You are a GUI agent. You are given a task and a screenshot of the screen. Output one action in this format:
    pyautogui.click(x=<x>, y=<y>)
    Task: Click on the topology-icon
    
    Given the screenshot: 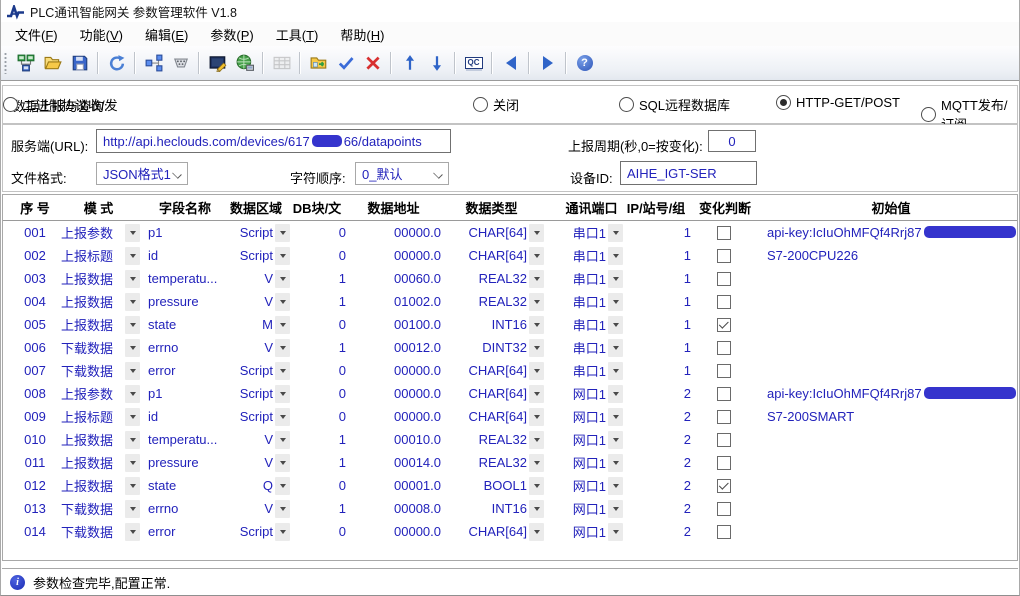 What is the action you would take?
    pyautogui.click(x=153, y=63)
    